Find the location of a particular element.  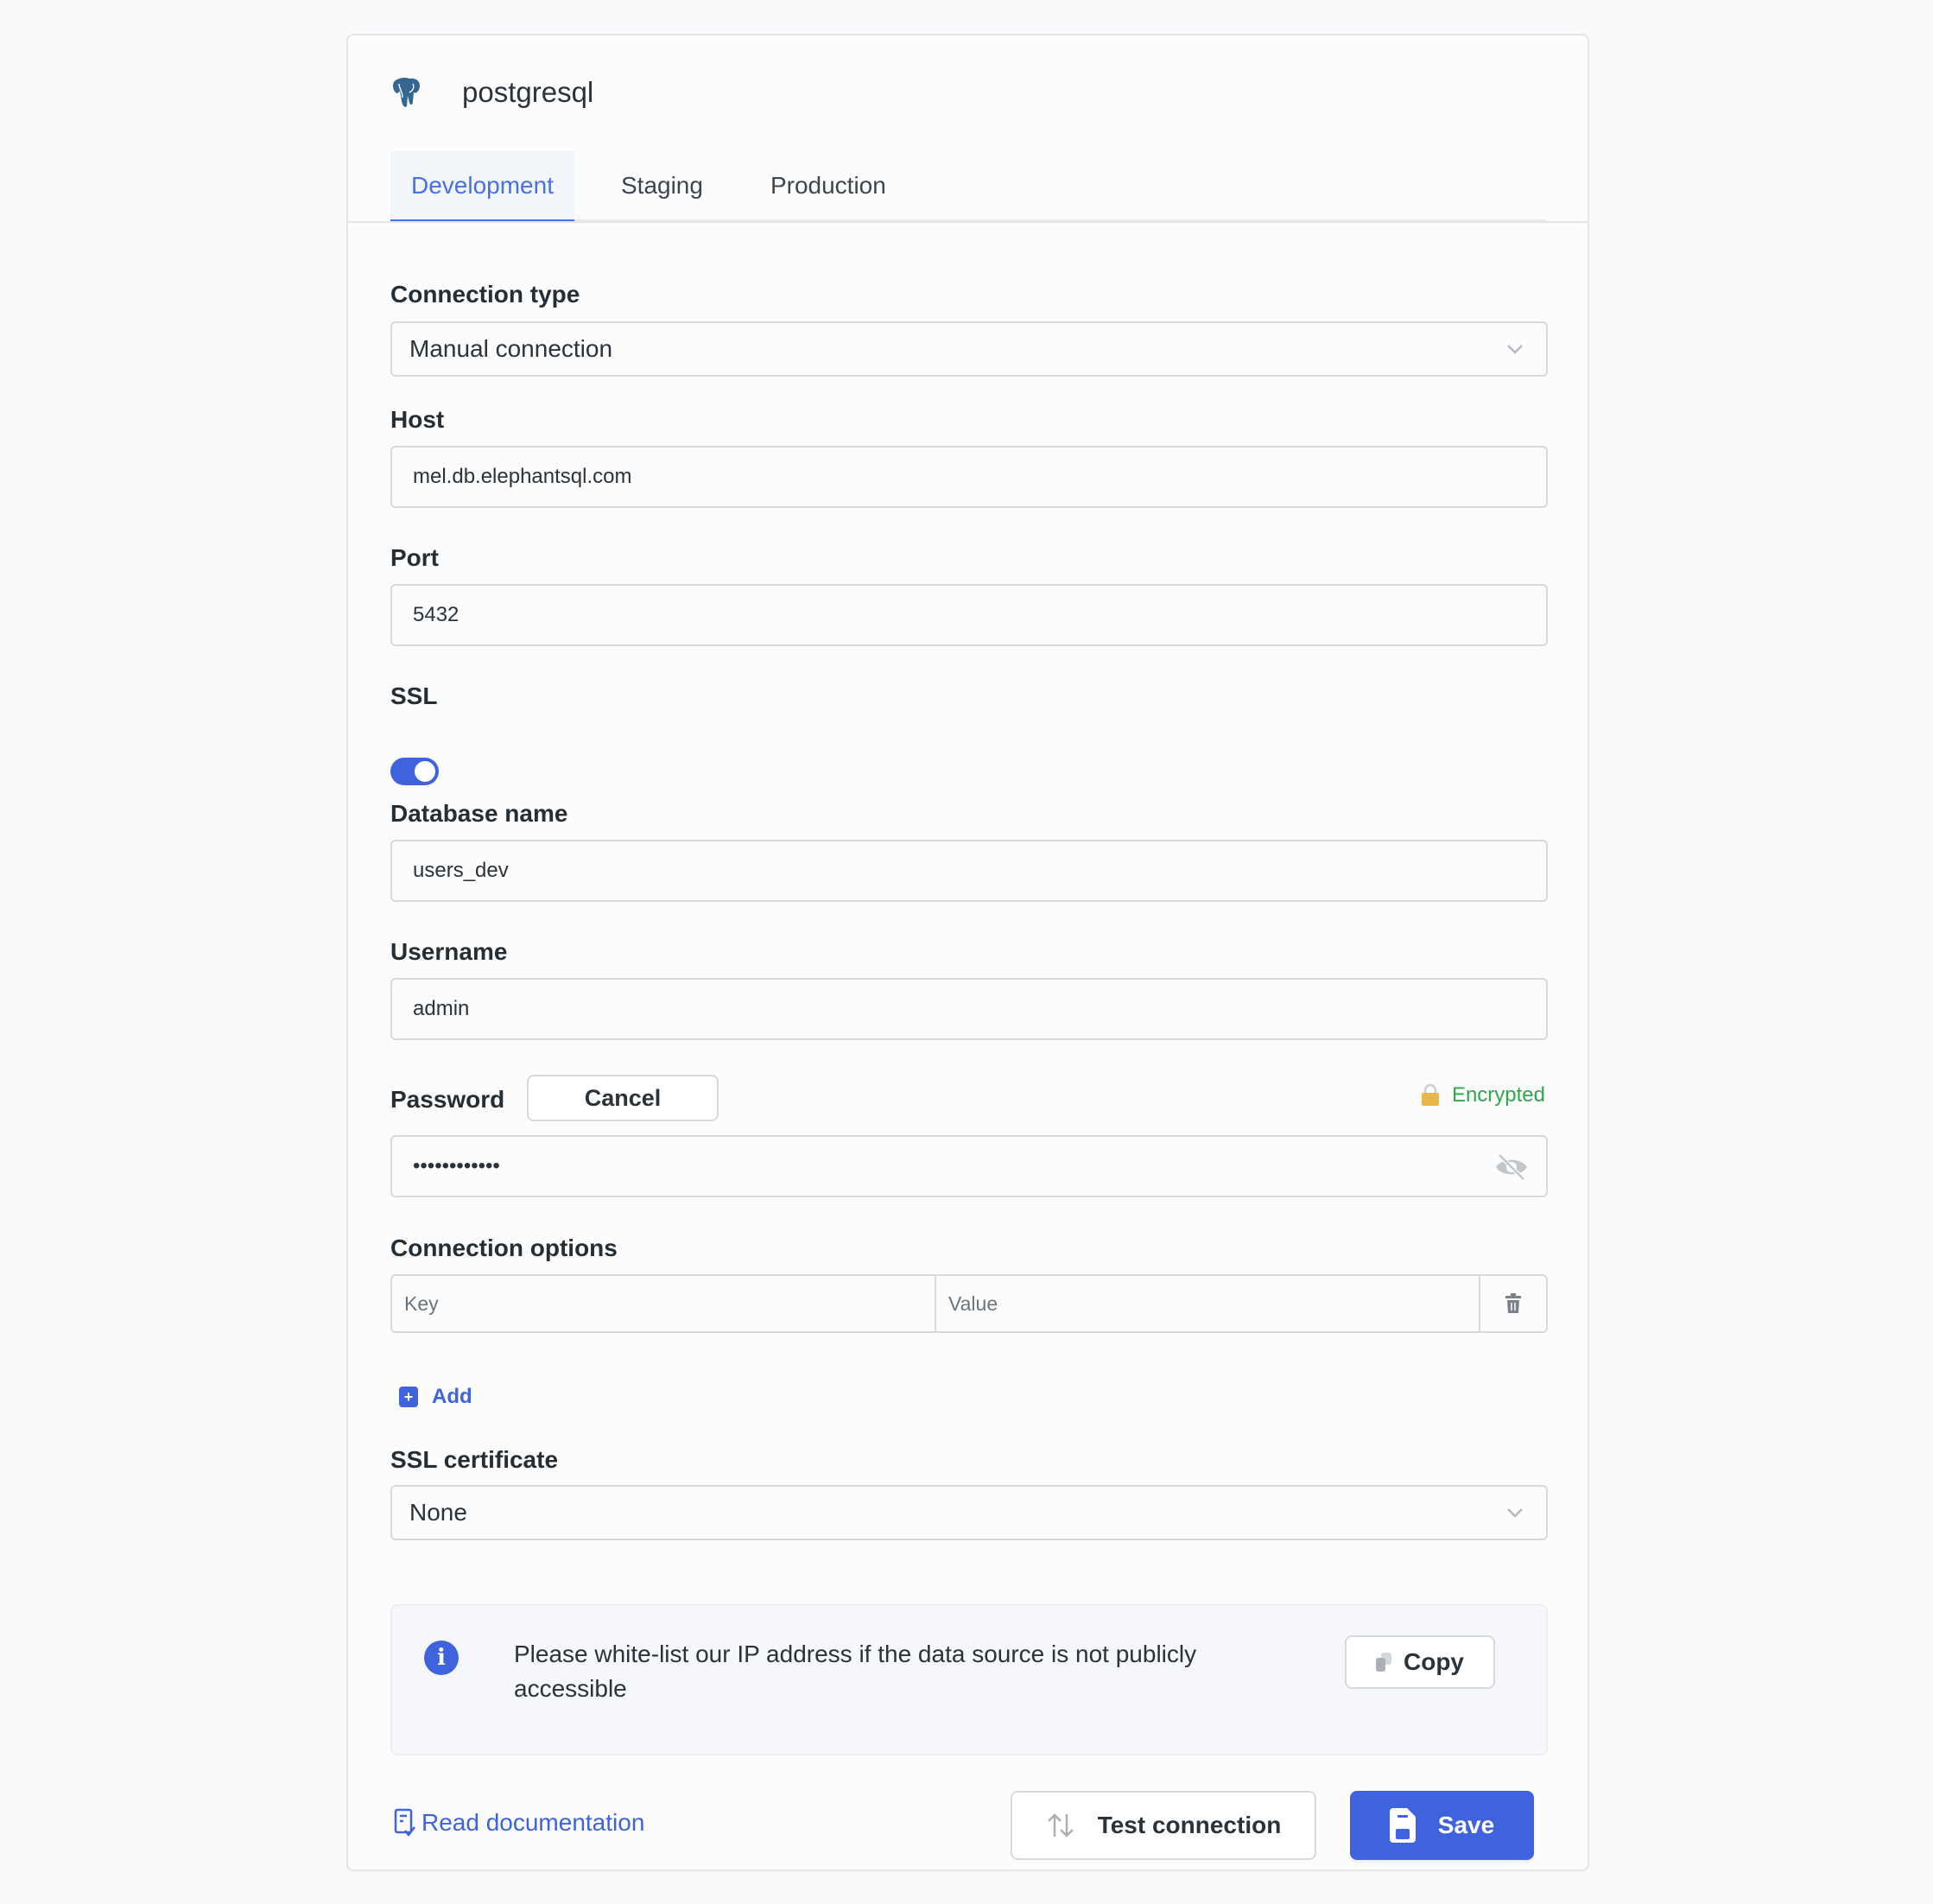

ssl-certificate-select: None is located at coordinates (969, 1512).